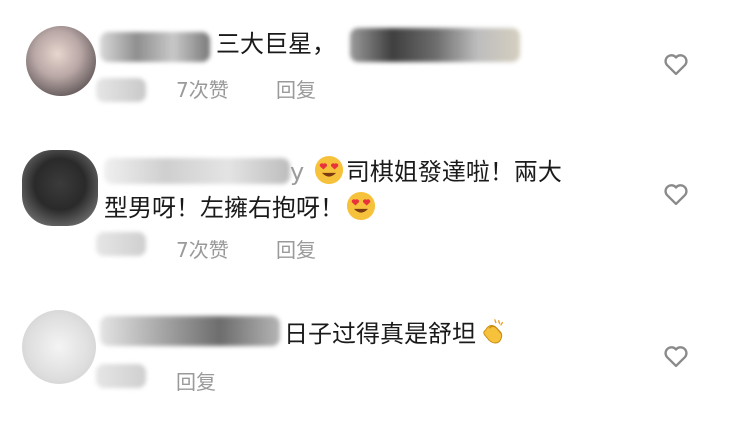 This screenshot has width=730, height=430. I want to click on comment-line-2: 型男呀！左擁右抱呀！, so click(224, 208).